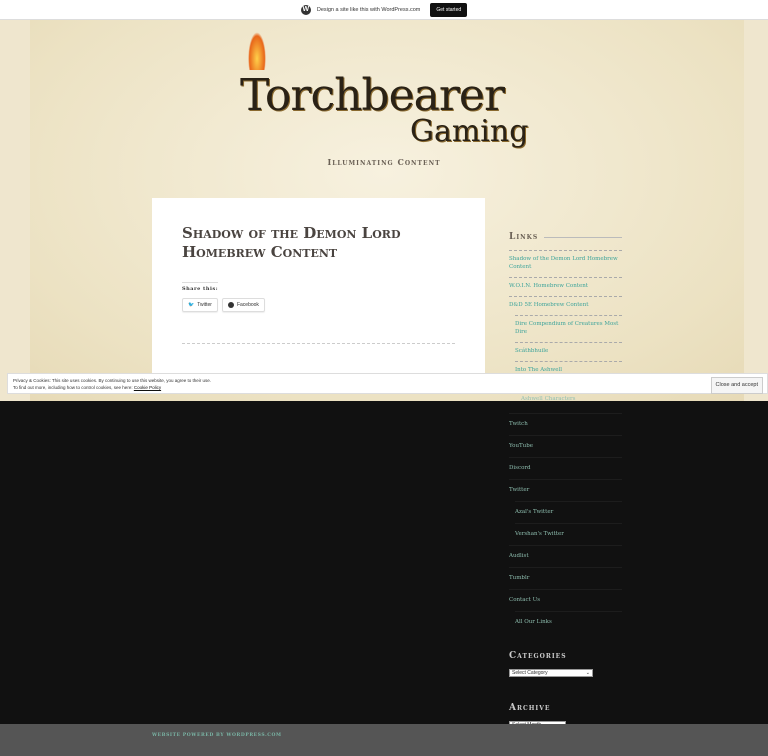  What do you see at coordinates (565, 556) in the screenshot?
I see `link-item: Audlist` at bounding box center [565, 556].